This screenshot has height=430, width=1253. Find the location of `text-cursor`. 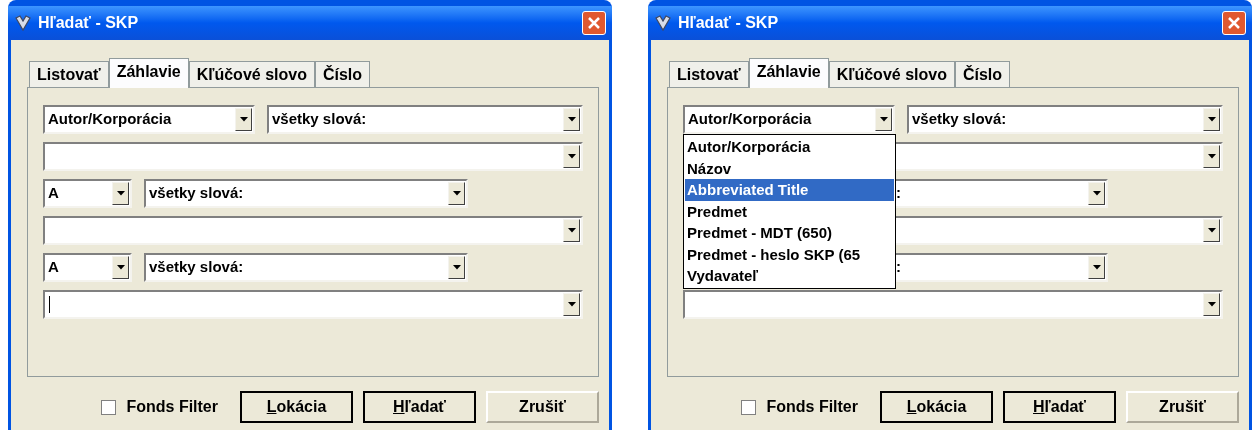

text-cursor is located at coordinates (49, 304).